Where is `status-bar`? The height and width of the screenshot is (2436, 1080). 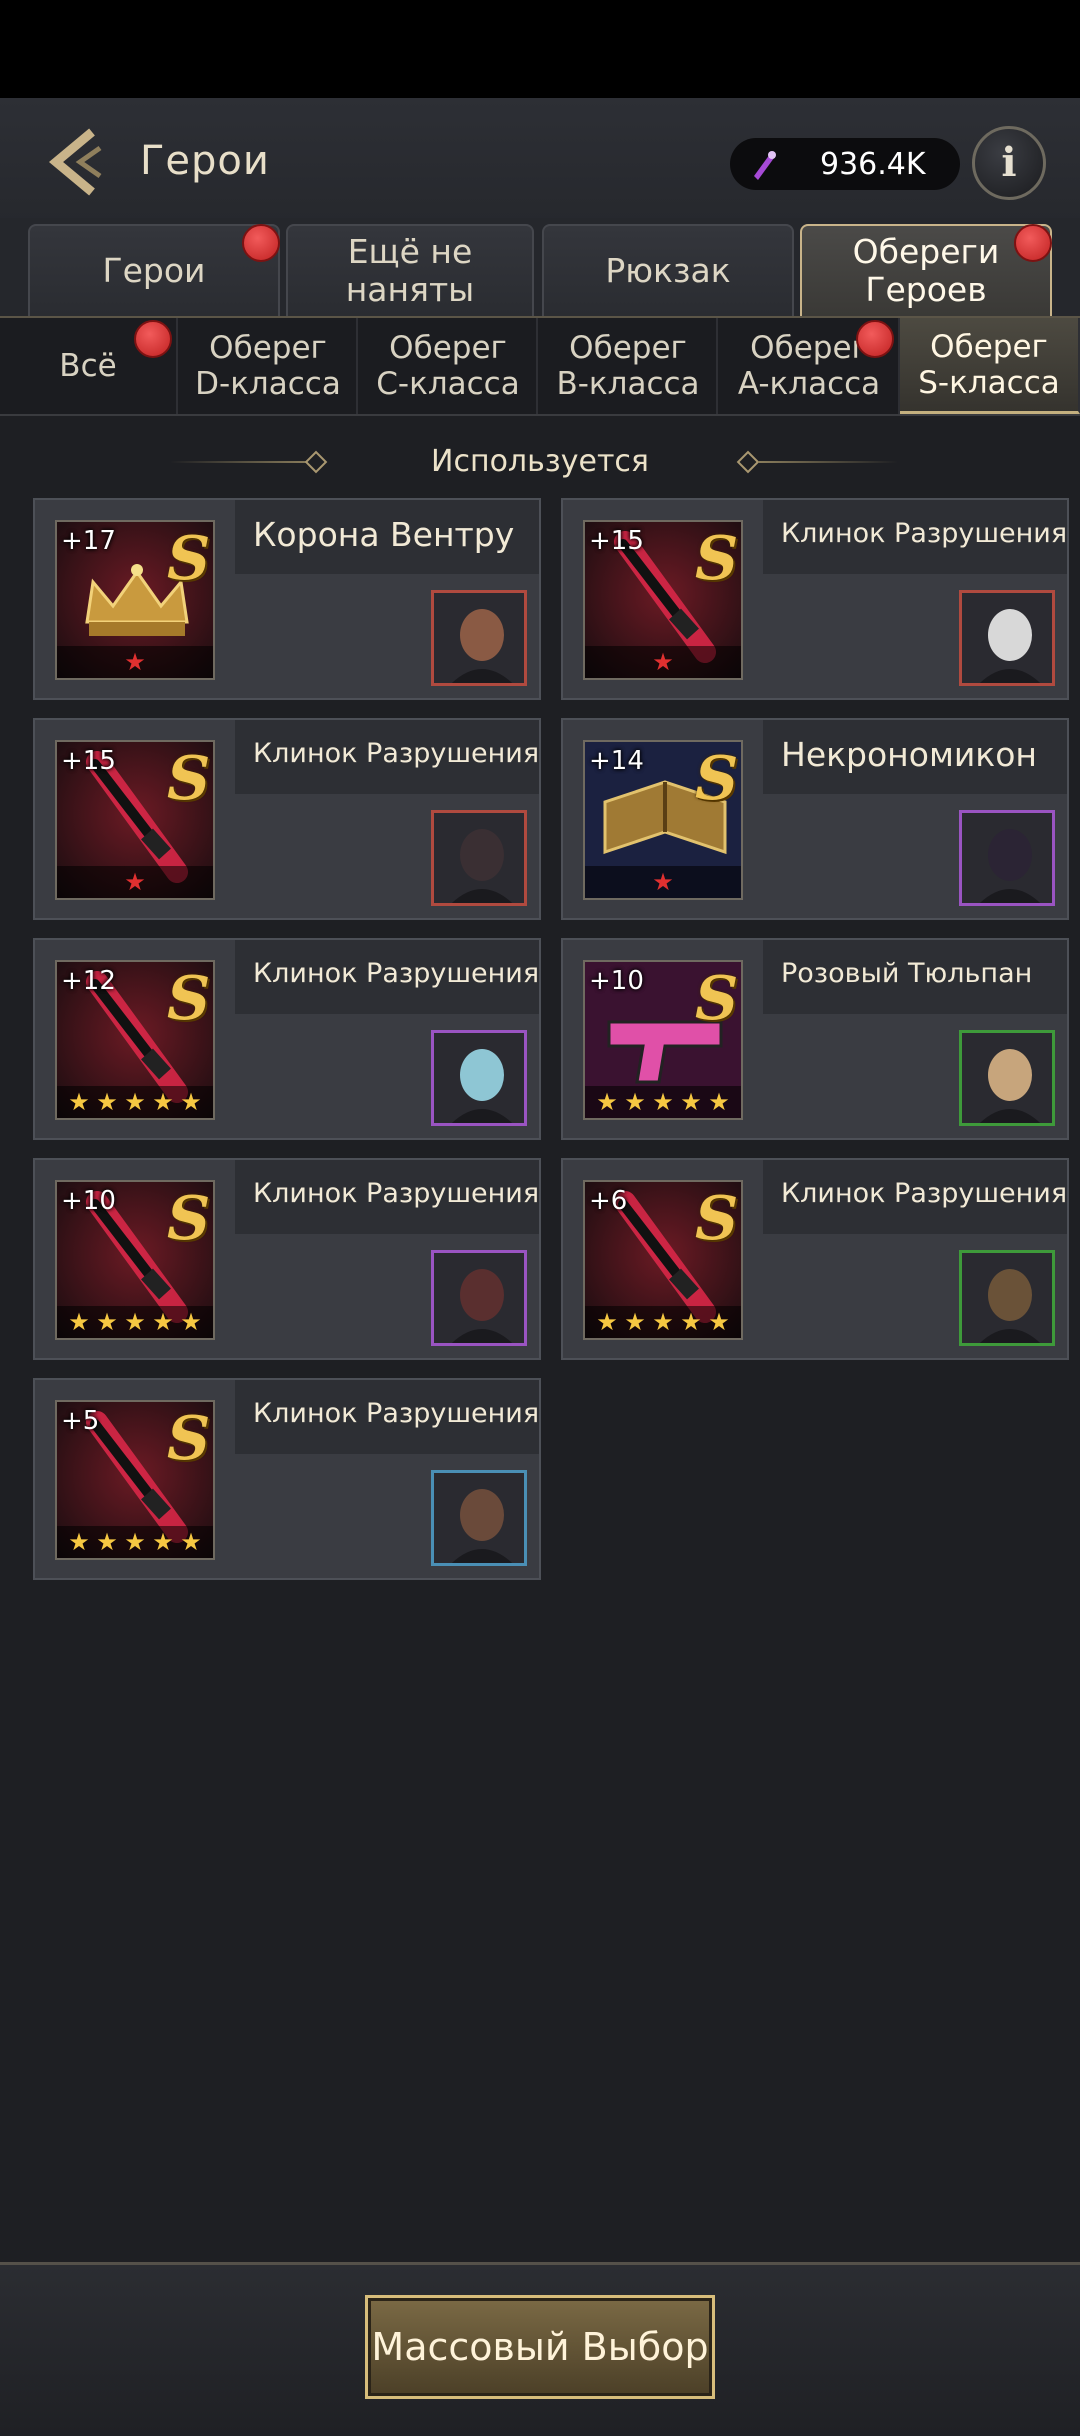 status-bar is located at coordinates (540, 49).